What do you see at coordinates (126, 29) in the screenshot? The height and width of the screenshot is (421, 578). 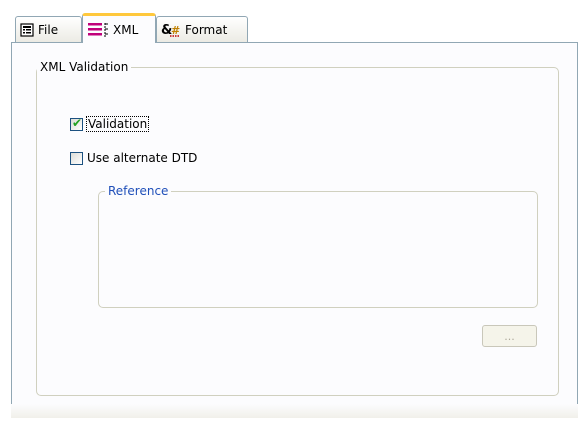 I see `tab-xml-label: XML` at bounding box center [126, 29].